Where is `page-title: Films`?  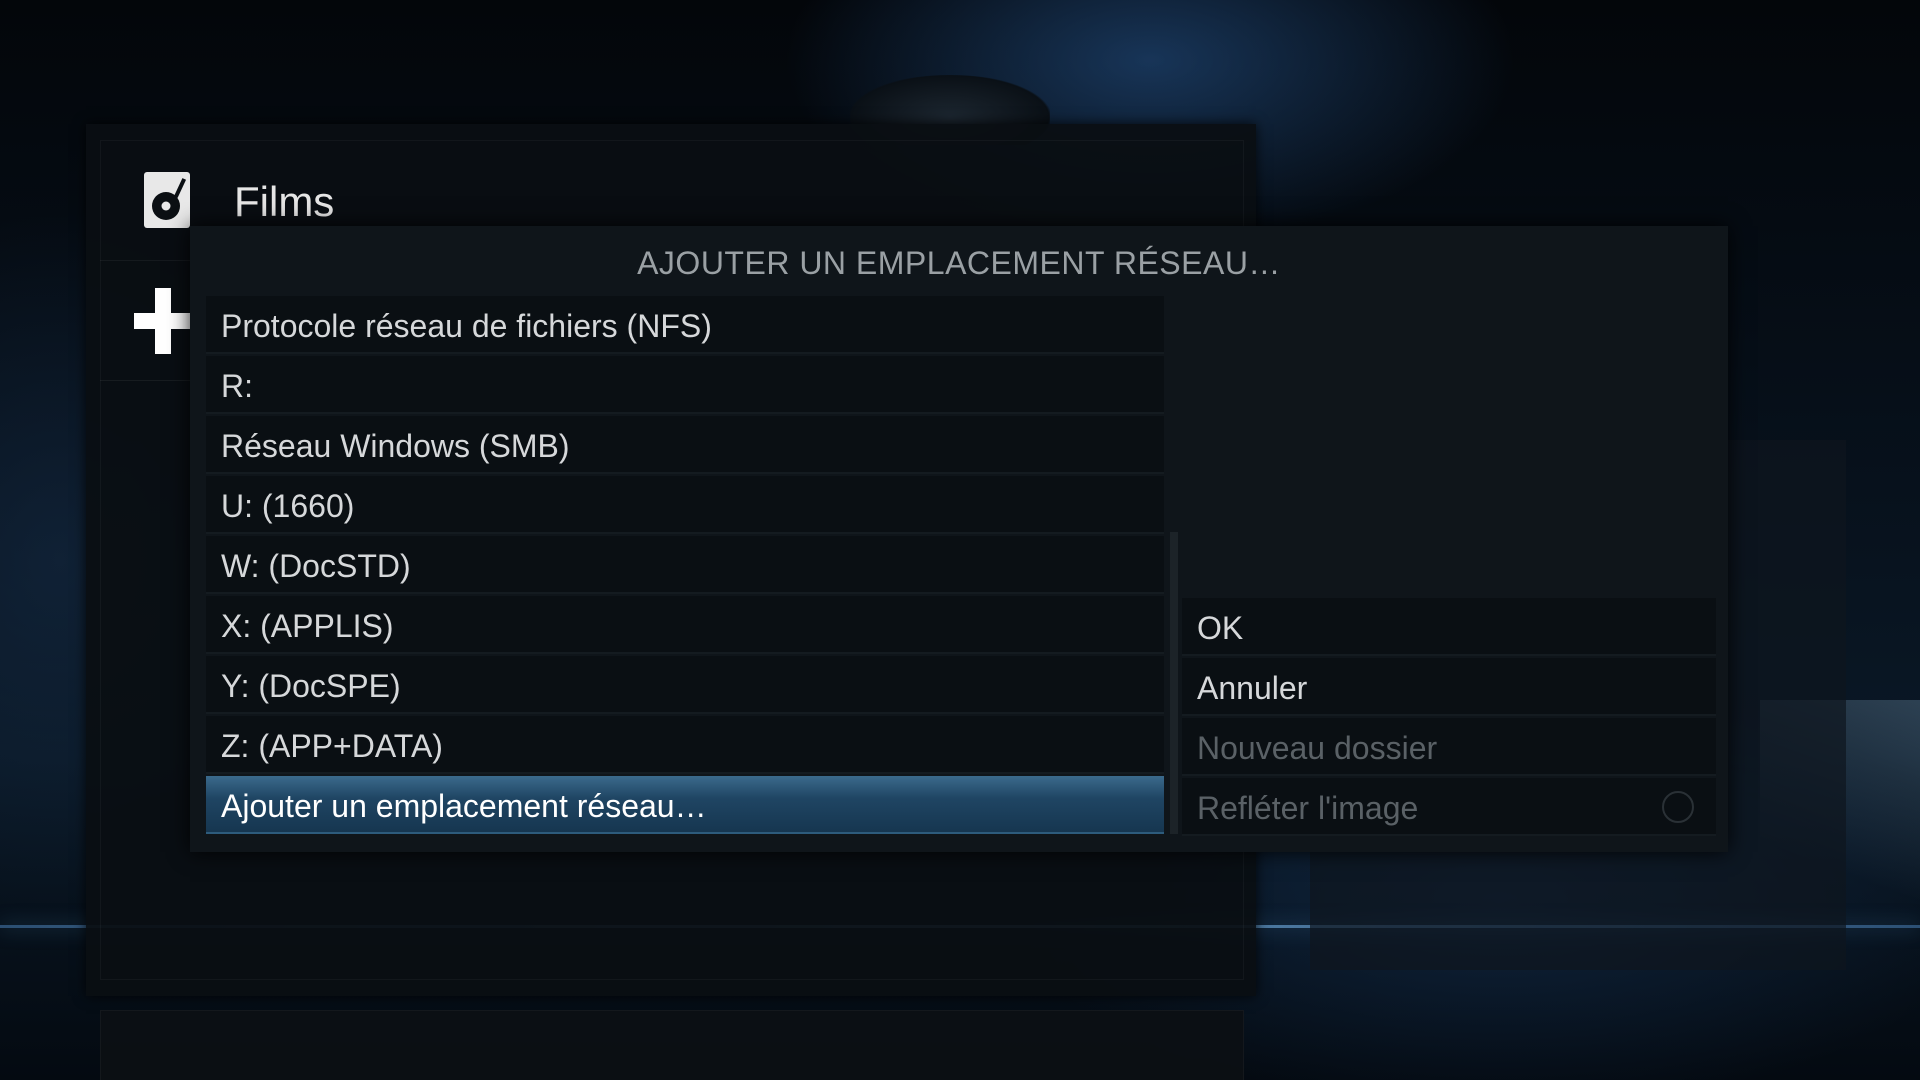 page-title: Films is located at coordinates (284, 201).